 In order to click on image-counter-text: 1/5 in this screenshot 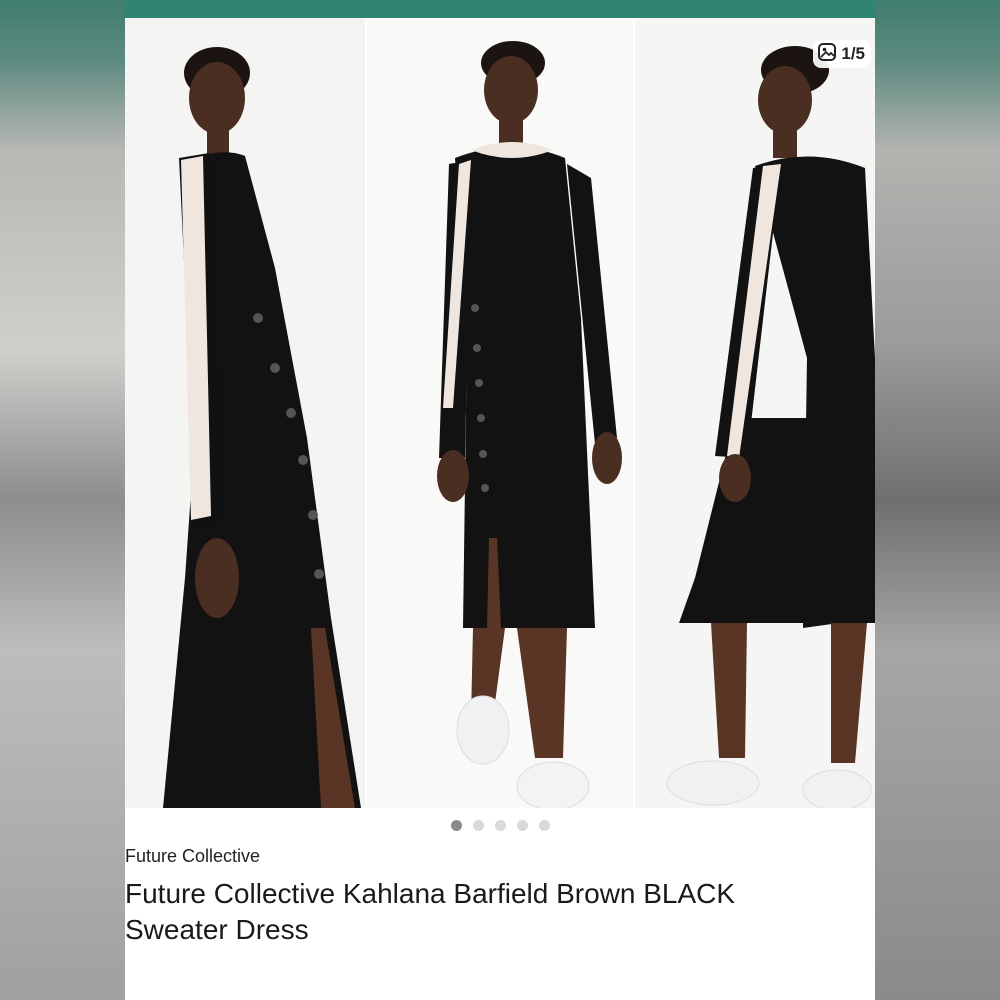, I will do `click(853, 53)`.